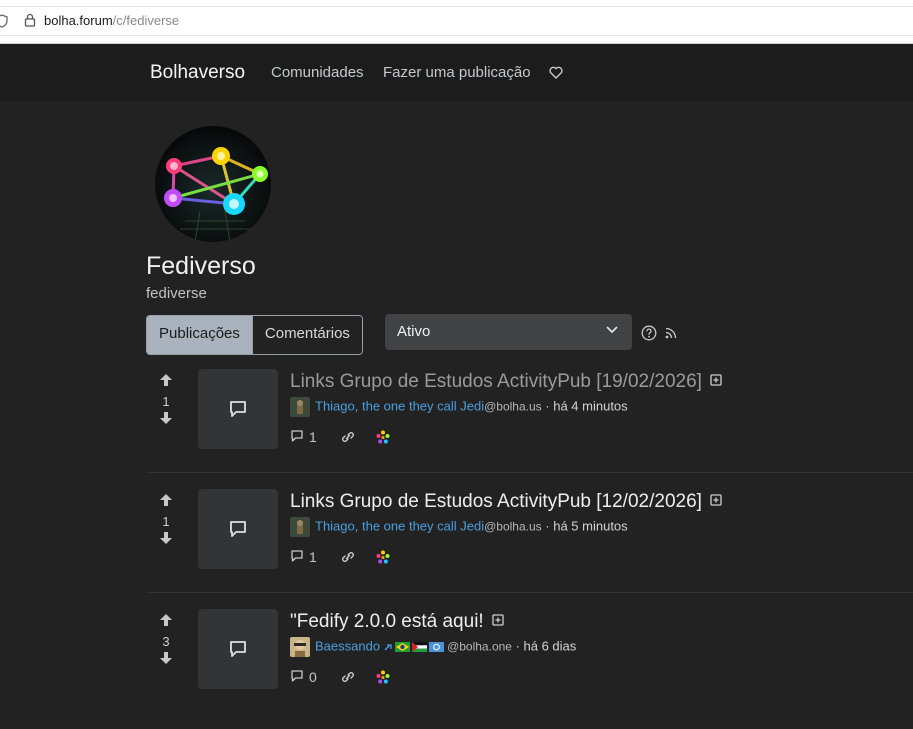 The height and width of the screenshot is (729, 913). What do you see at coordinates (612, 330) in the screenshot?
I see `chevron-down-icon` at bounding box center [612, 330].